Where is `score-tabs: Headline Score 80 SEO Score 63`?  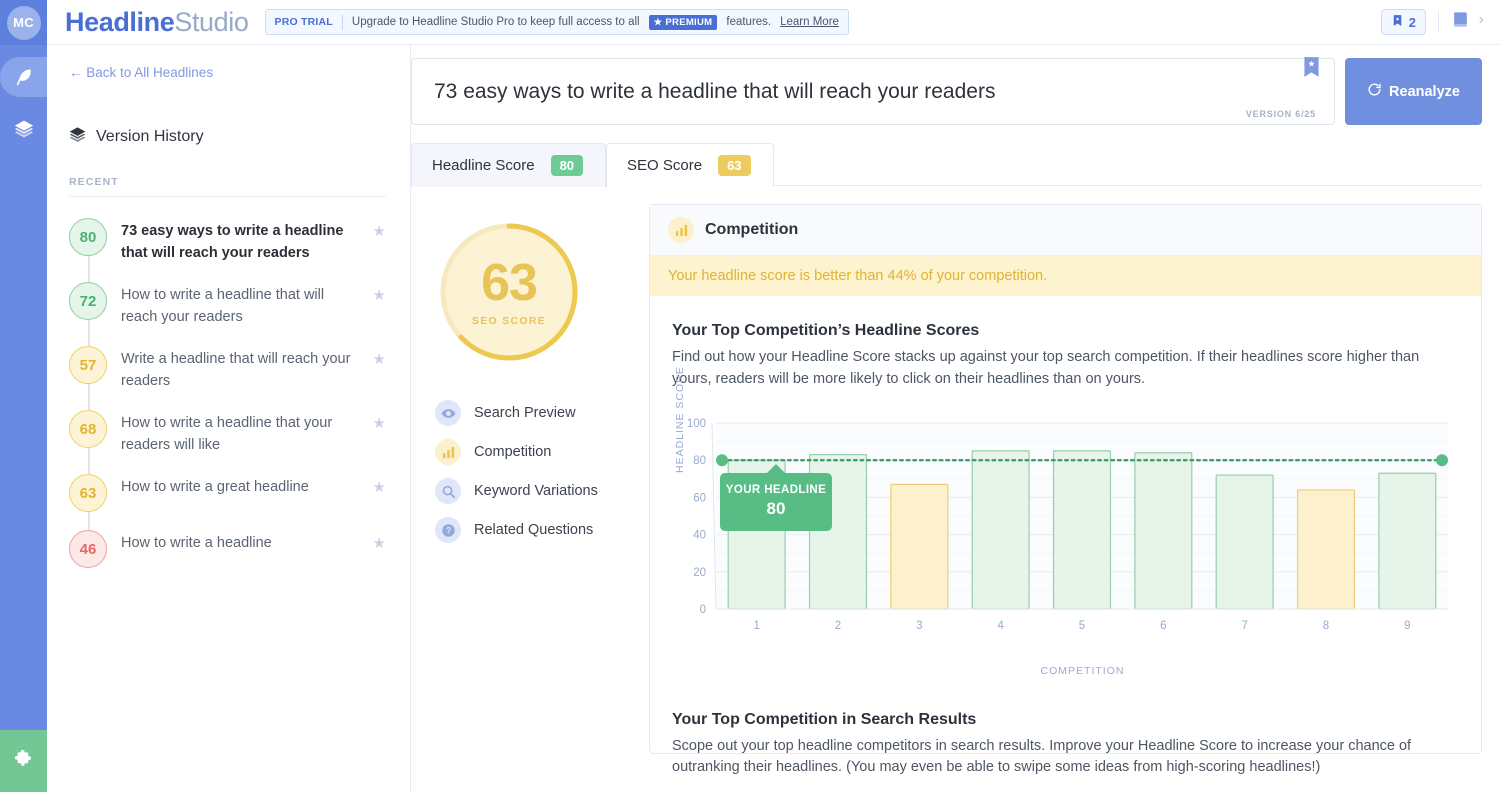 score-tabs: Headline Score 80 SEO Score 63 is located at coordinates (955, 164).